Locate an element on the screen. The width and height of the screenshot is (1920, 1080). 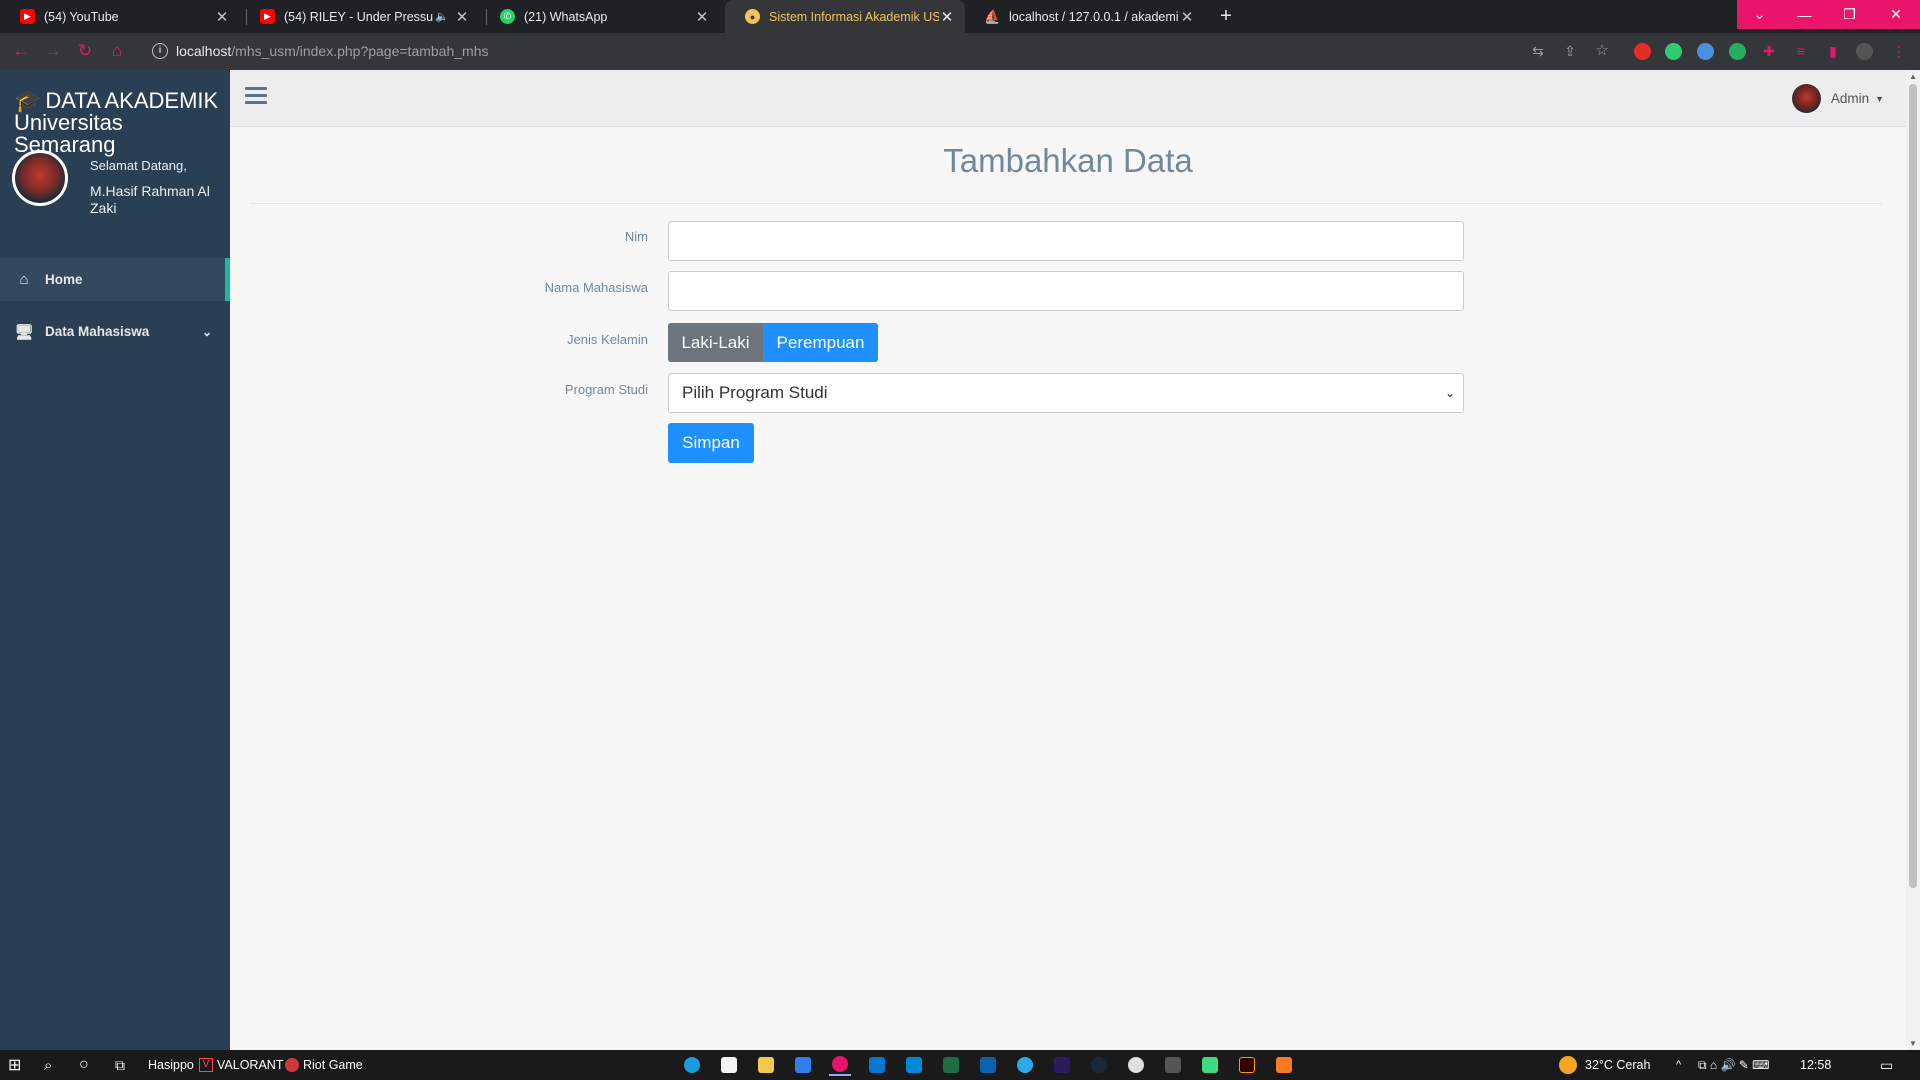
brand-subtitle: Universitas Semarang is located at coordinates (68, 133).